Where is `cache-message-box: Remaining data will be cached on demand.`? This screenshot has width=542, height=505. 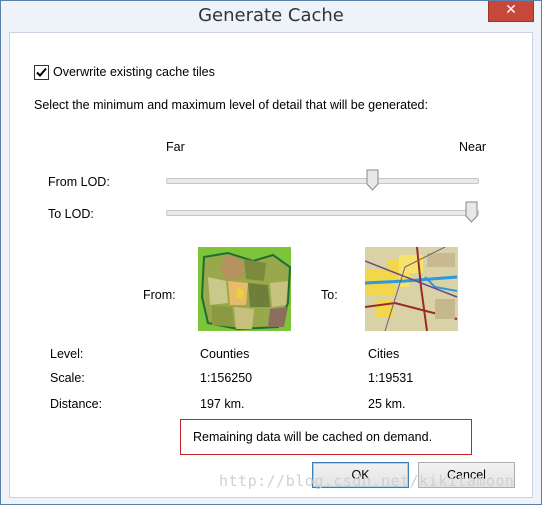
cache-message-box: Remaining data will be cached on demand. is located at coordinates (326, 437).